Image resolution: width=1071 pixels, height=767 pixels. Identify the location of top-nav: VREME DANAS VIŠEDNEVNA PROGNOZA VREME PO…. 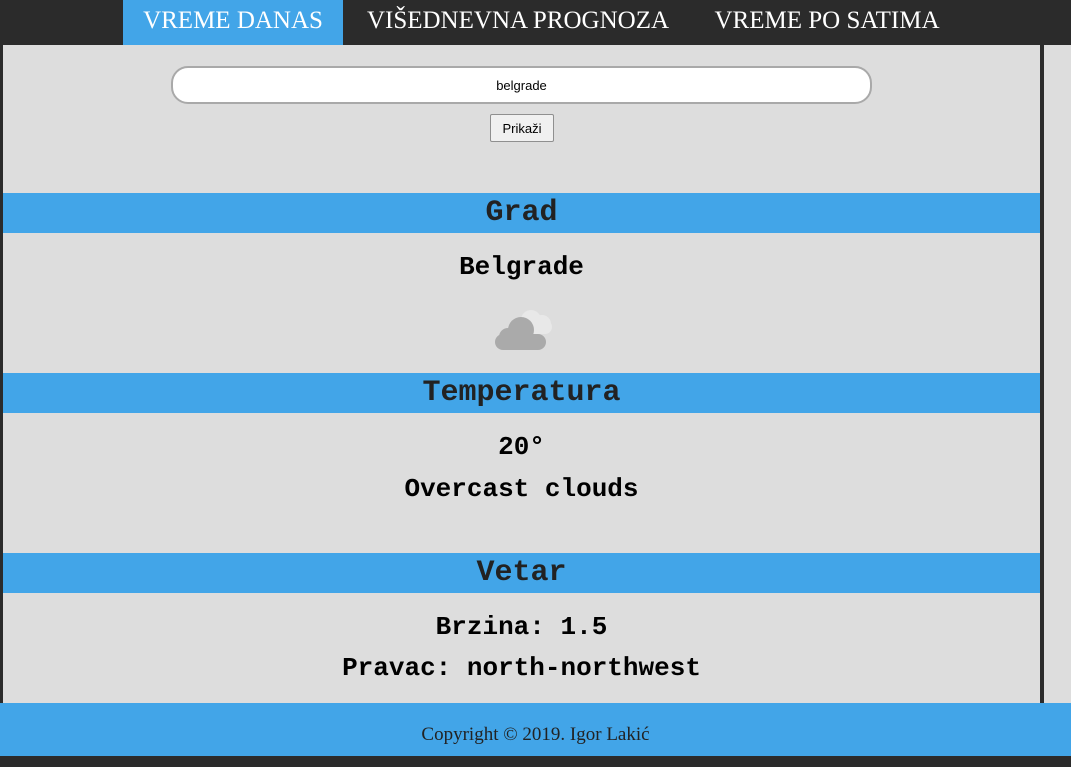
(535, 22).